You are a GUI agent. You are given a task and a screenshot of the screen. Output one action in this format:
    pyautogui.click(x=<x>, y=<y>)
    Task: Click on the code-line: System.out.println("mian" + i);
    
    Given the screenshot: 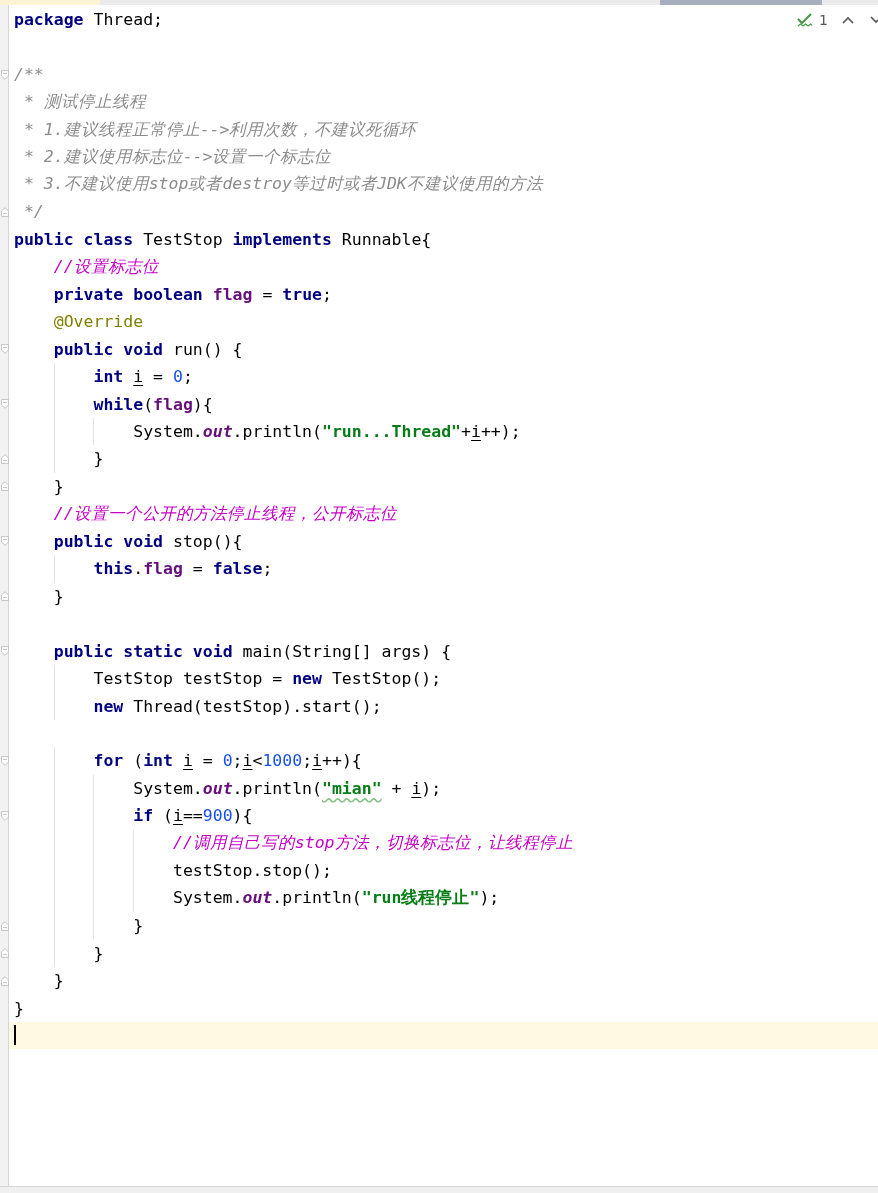 What is the action you would take?
    pyautogui.click(x=287, y=788)
    